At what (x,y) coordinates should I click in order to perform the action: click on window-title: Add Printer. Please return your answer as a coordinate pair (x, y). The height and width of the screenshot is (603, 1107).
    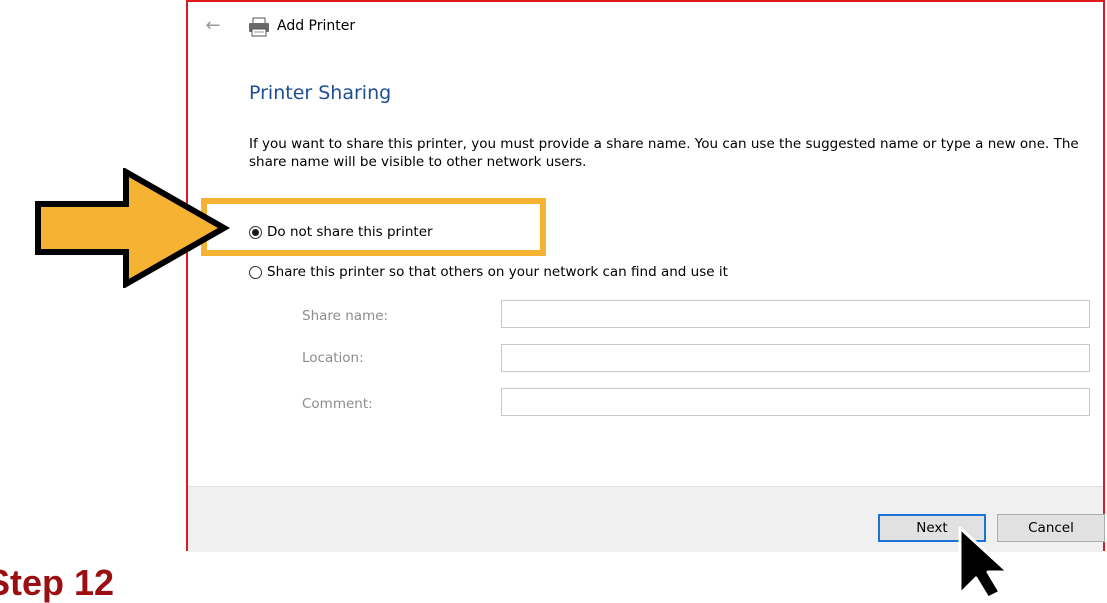
    Looking at the image, I should click on (316, 26).